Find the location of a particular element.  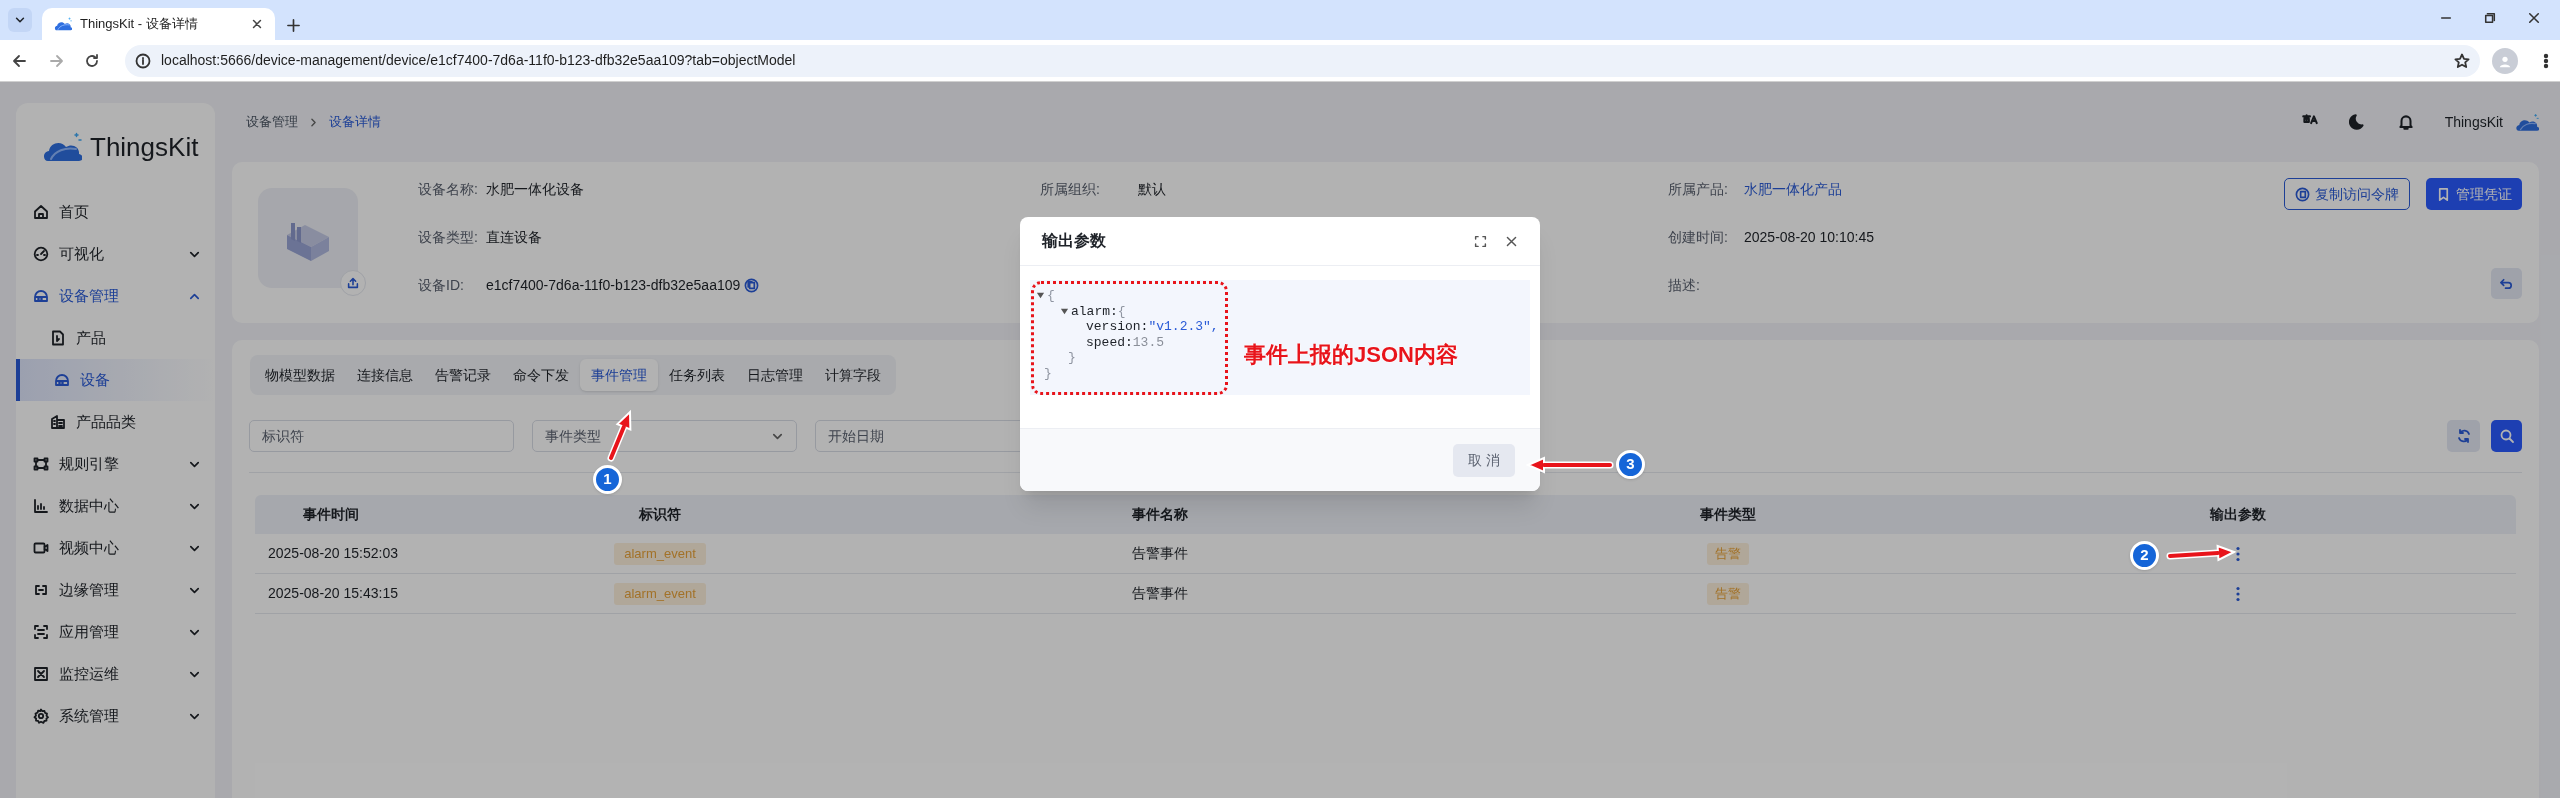

moon-icon is located at coordinates (2357, 122).